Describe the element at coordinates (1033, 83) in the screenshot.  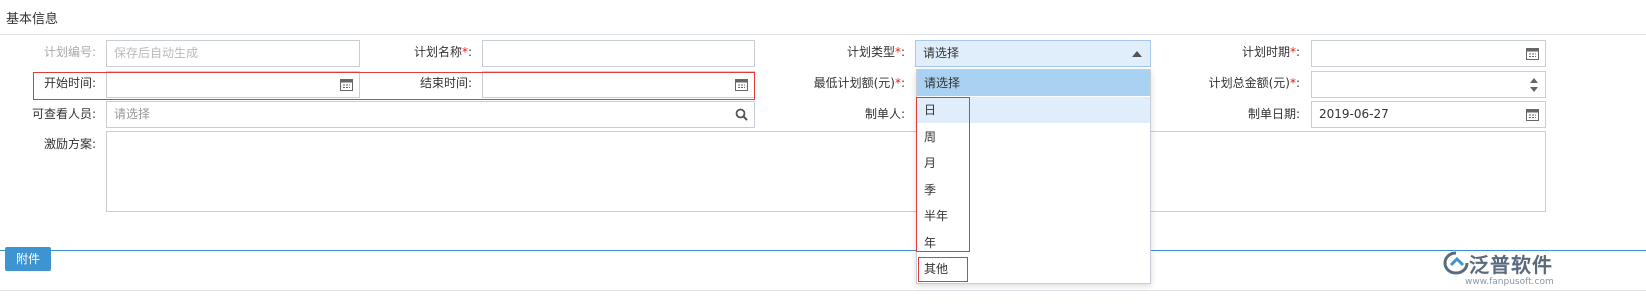
I see `dropdown-option: 请选择` at that location.